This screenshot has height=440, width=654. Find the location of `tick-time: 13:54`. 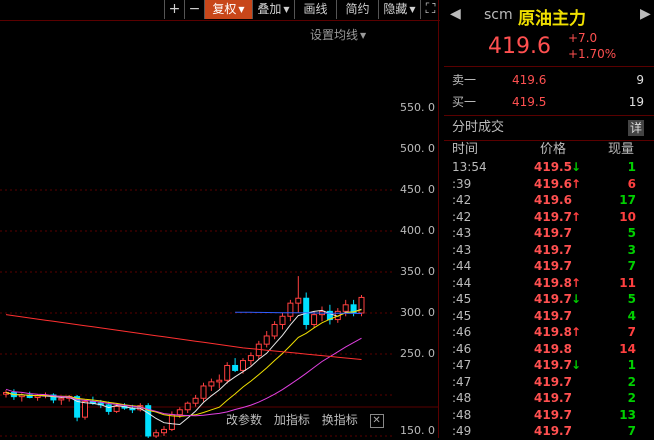

tick-time: 13:54 is located at coordinates (469, 167).